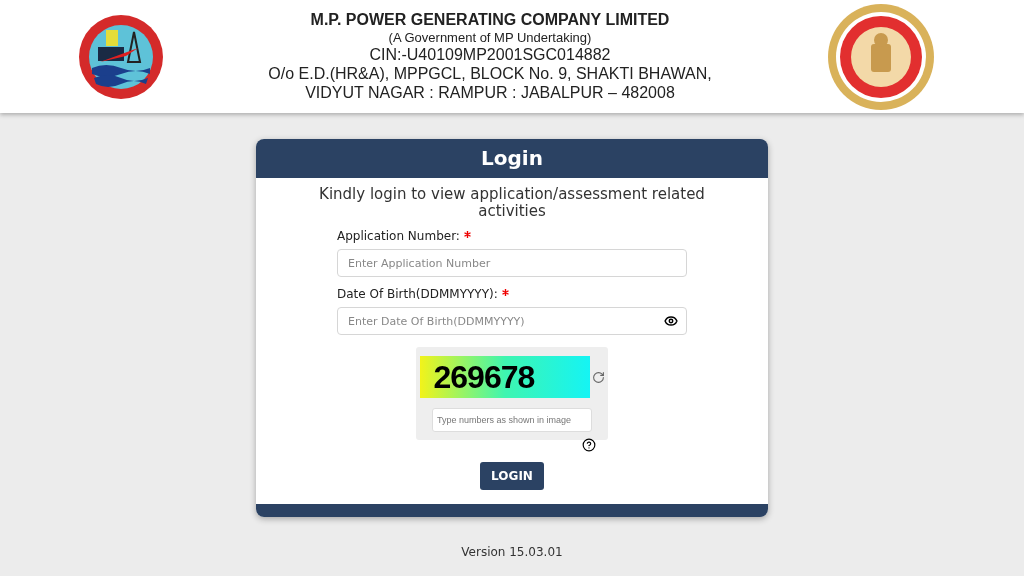 This screenshot has width=1024, height=576. What do you see at coordinates (398, 236) in the screenshot?
I see `field-label: Application Number:` at bounding box center [398, 236].